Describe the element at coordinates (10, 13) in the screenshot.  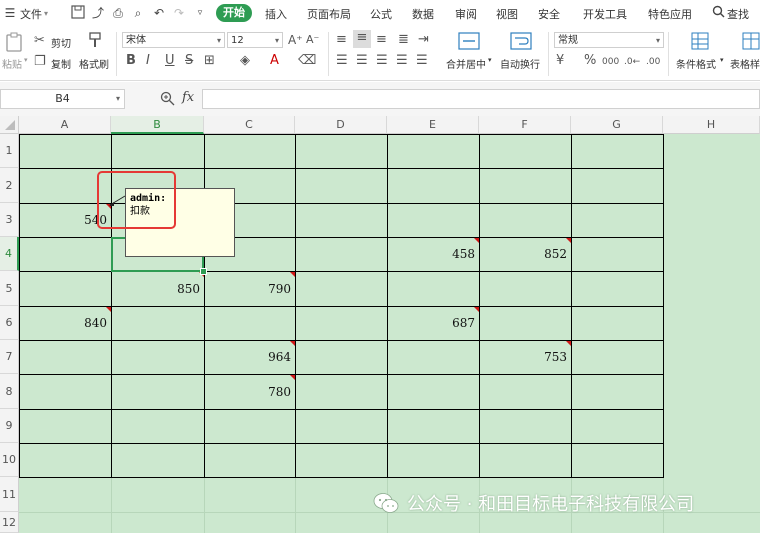
I see `hamburger-icon: ☰` at that location.